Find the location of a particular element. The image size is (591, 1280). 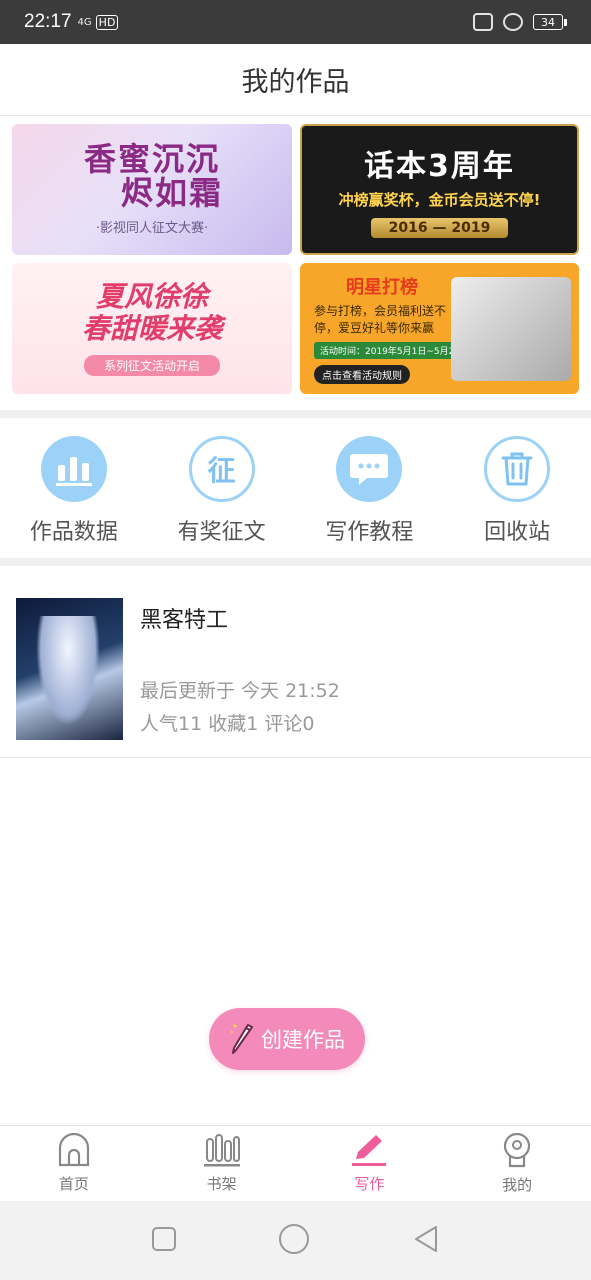

network-type: 4G is located at coordinates (84, 22).